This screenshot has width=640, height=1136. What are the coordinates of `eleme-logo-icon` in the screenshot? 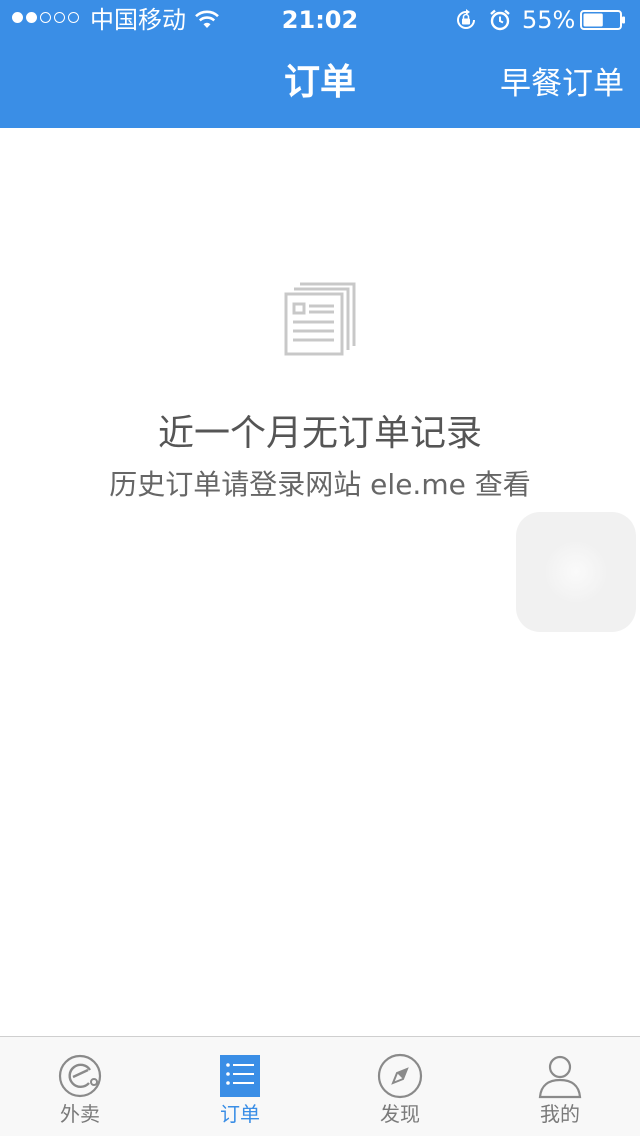 It's located at (80, 1076).